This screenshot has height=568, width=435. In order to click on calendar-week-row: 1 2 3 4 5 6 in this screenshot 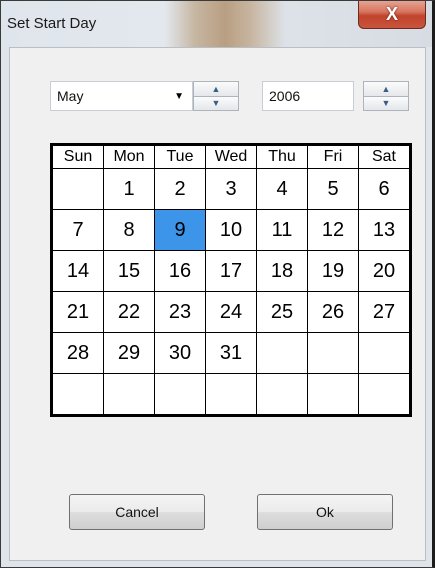, I will do `click(231, 189)`.